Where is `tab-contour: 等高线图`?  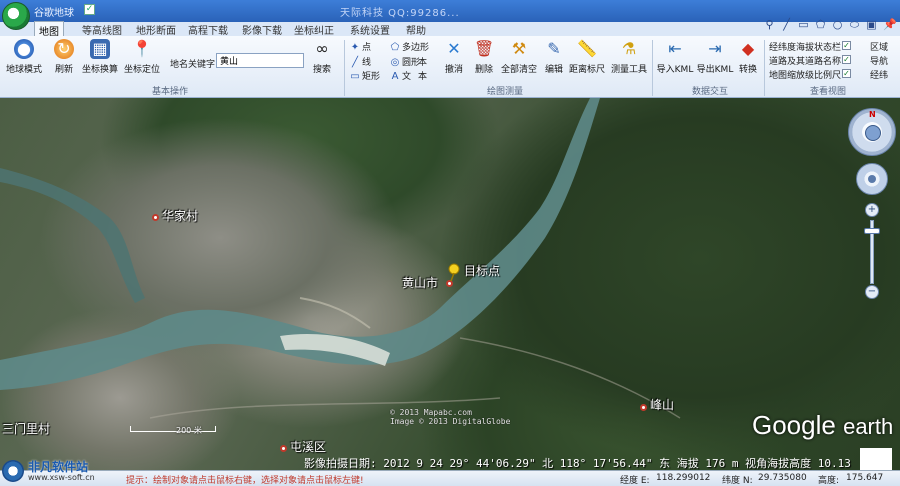 tab-contour: 等高线图 is located at coordinates (102, 29).